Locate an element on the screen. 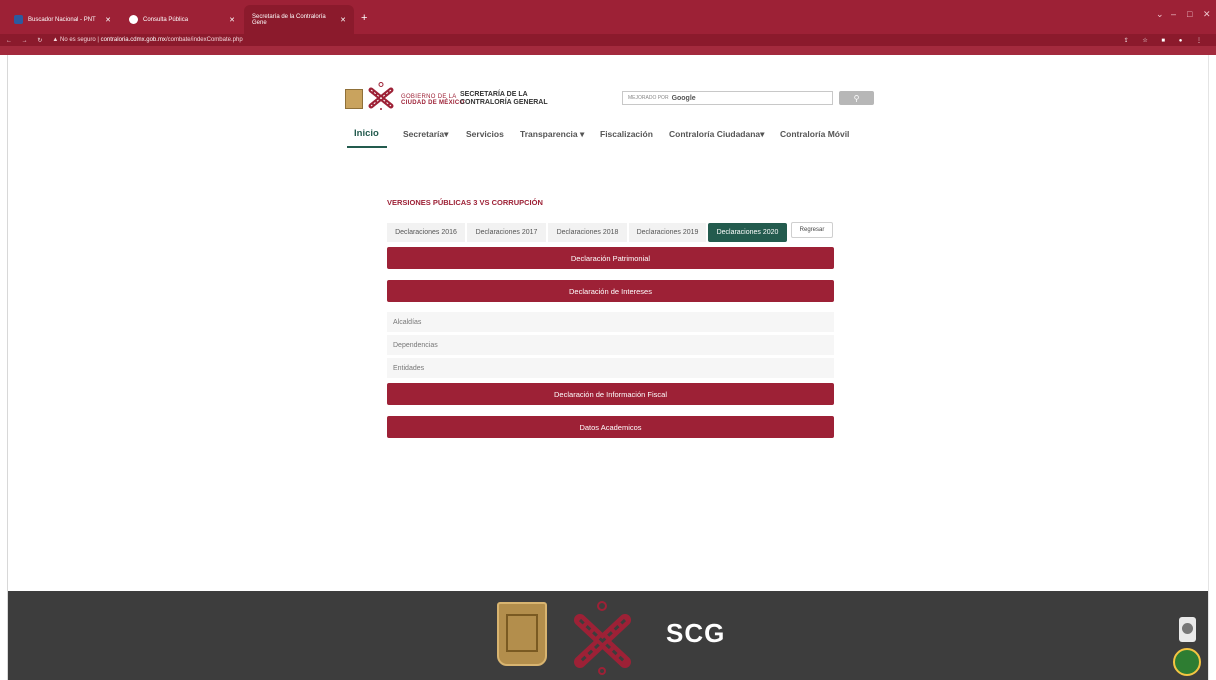 This screenshot has width=1216, height=680. gov-cdmx-text: GOBIERNO DE LA CIUDAD DE MÉXICO is located at coordinates (432, 100).